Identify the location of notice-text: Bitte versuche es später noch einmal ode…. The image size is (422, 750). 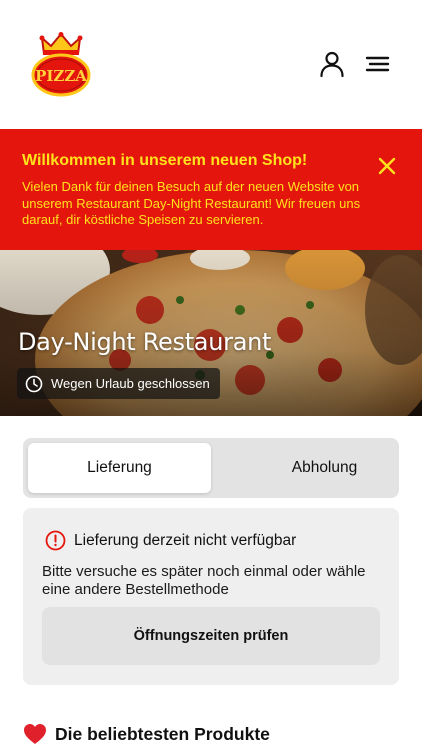
(204, 580).